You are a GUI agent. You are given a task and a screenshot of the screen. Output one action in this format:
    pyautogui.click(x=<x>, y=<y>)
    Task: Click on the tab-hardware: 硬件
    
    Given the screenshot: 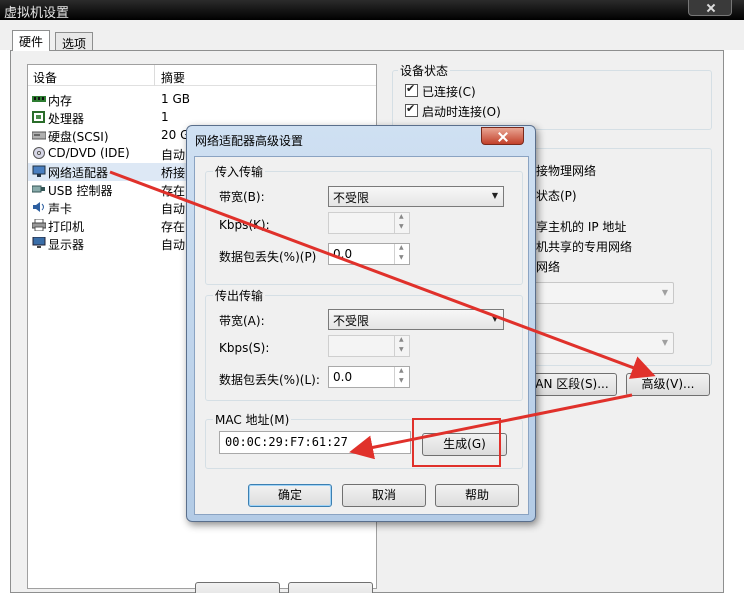 What is the action you would take?
    pyautogui.click(x=31, y=40)
    